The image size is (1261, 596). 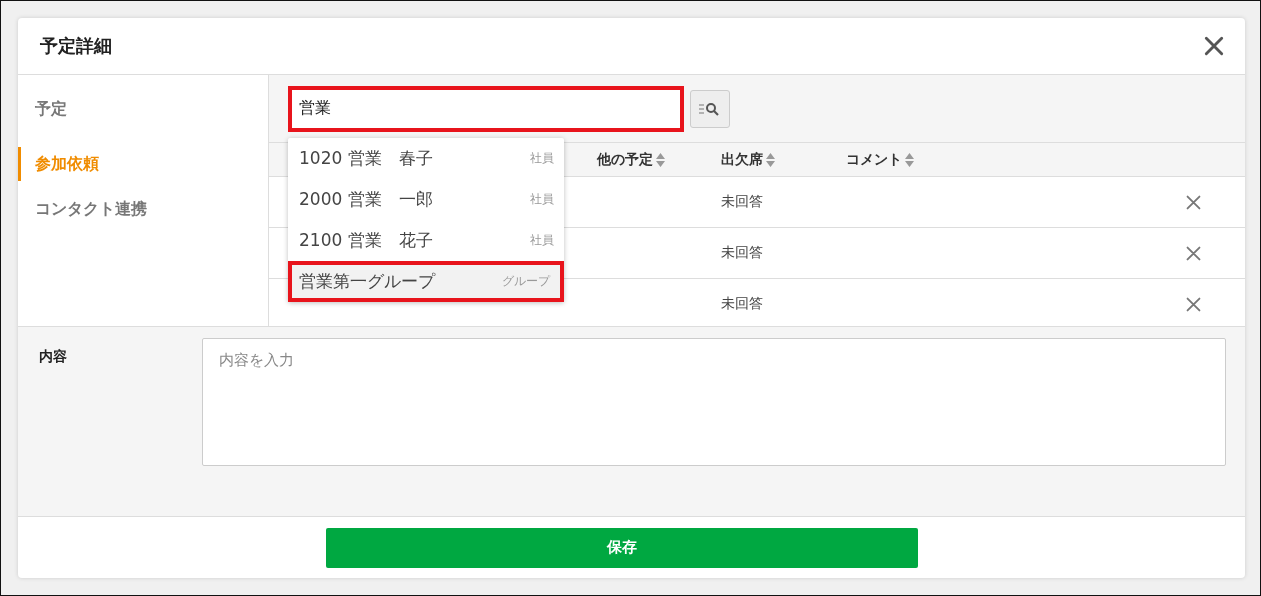 I want to click on suggestion-item: 2000 営業 一郎 社員, so click(x=426, y=199).